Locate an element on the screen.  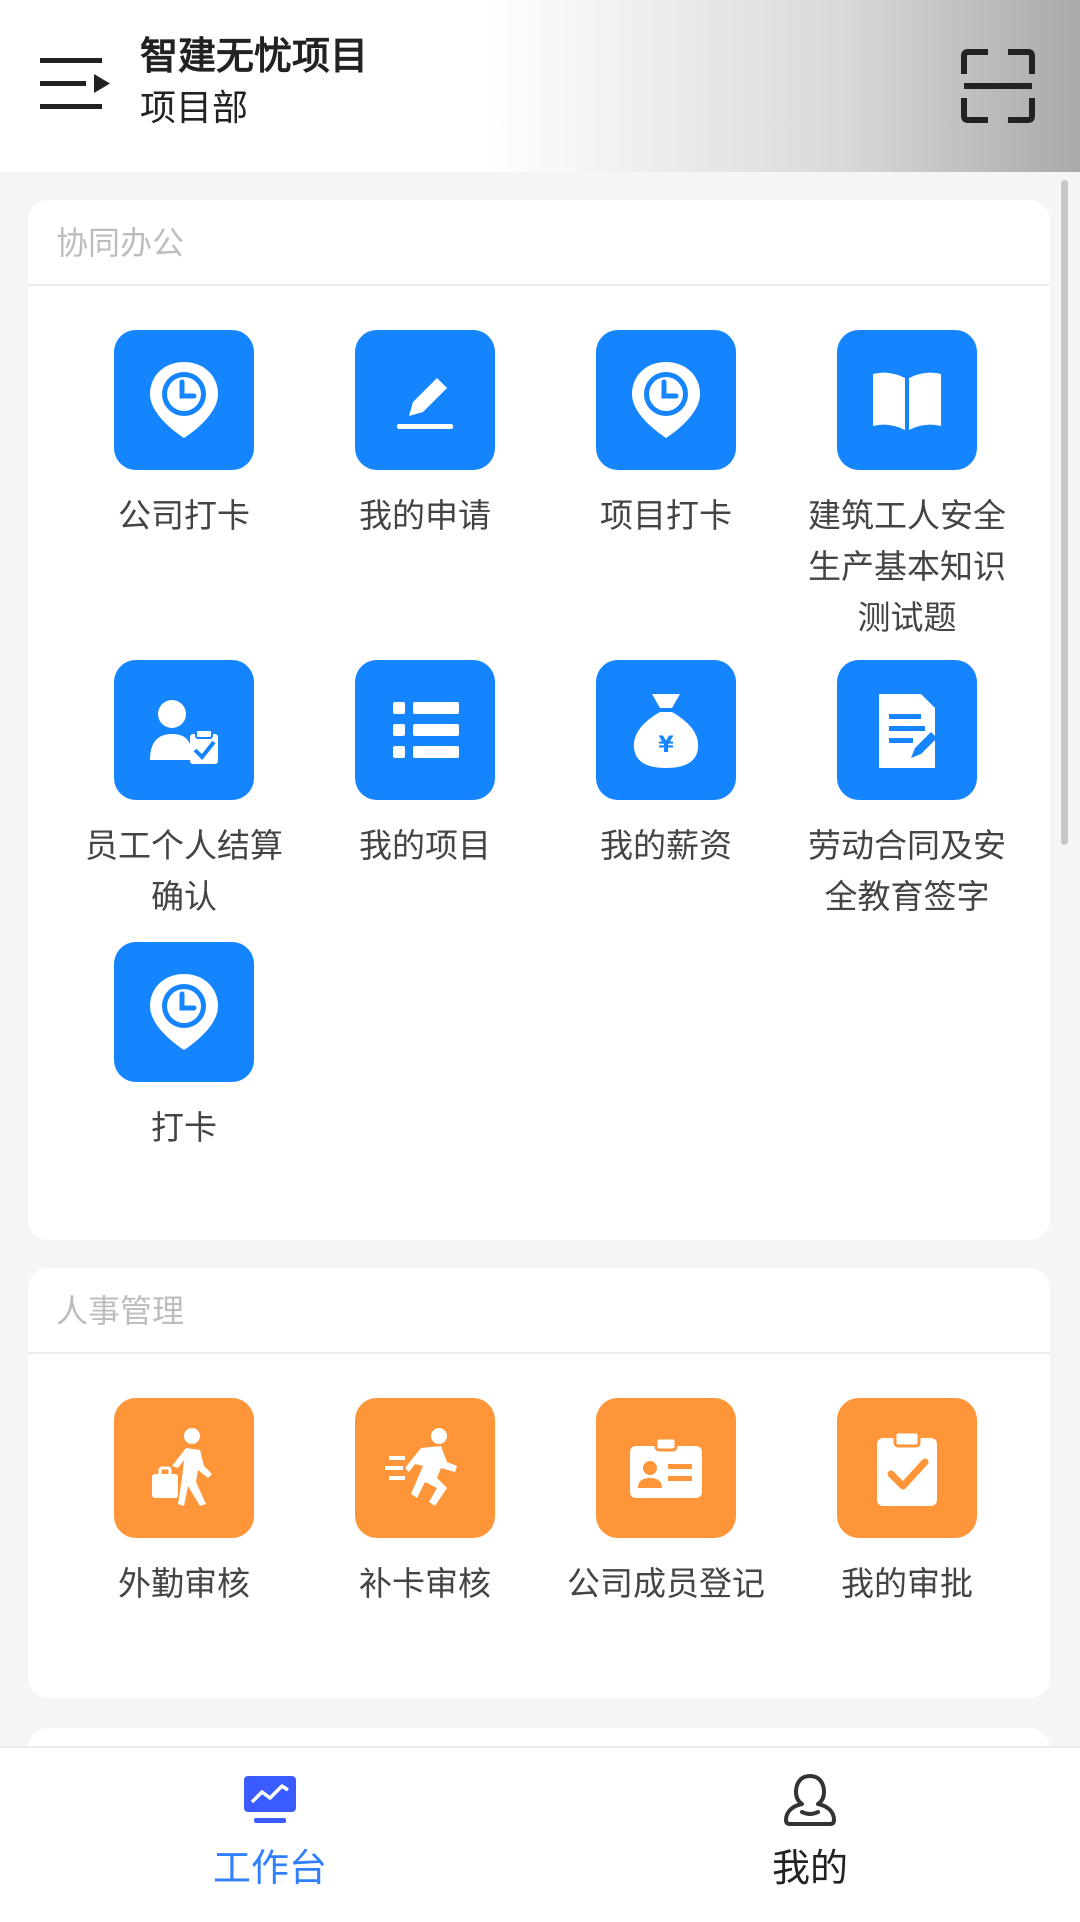
app-safety-quiz: 建筑工人安全生产基本知识测试题 is located at coordinates (907, 486).